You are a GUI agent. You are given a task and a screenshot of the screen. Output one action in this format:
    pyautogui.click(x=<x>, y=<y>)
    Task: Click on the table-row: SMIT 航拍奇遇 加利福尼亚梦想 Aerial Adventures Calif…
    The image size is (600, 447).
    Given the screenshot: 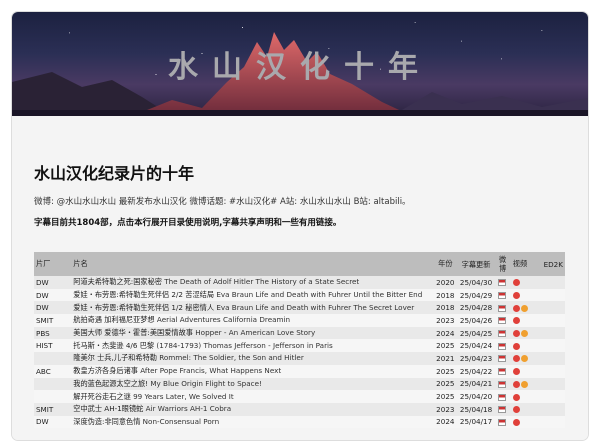 What is the action you would take?
    pyautogui.click(x=299, y=320)
    